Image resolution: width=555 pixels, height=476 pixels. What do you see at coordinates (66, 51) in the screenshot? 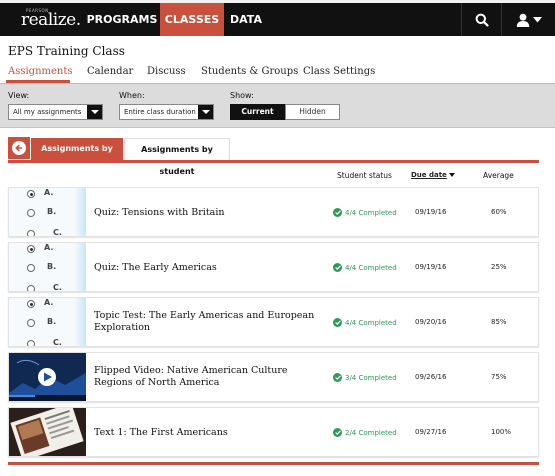
I see `page-title: EPS Training Class` at bounding box center [66, 51].